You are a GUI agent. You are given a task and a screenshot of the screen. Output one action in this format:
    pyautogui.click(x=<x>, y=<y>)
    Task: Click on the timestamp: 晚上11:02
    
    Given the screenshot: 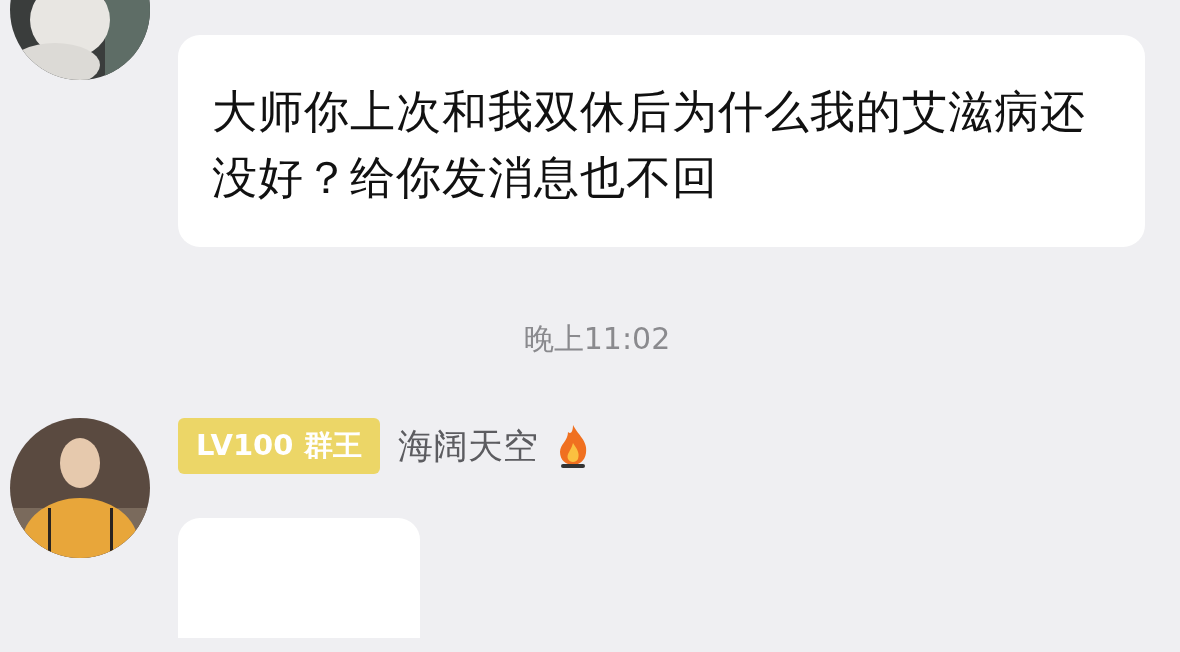 What is the action you would take?
    pyautogui.click(x=597, y=339)
    